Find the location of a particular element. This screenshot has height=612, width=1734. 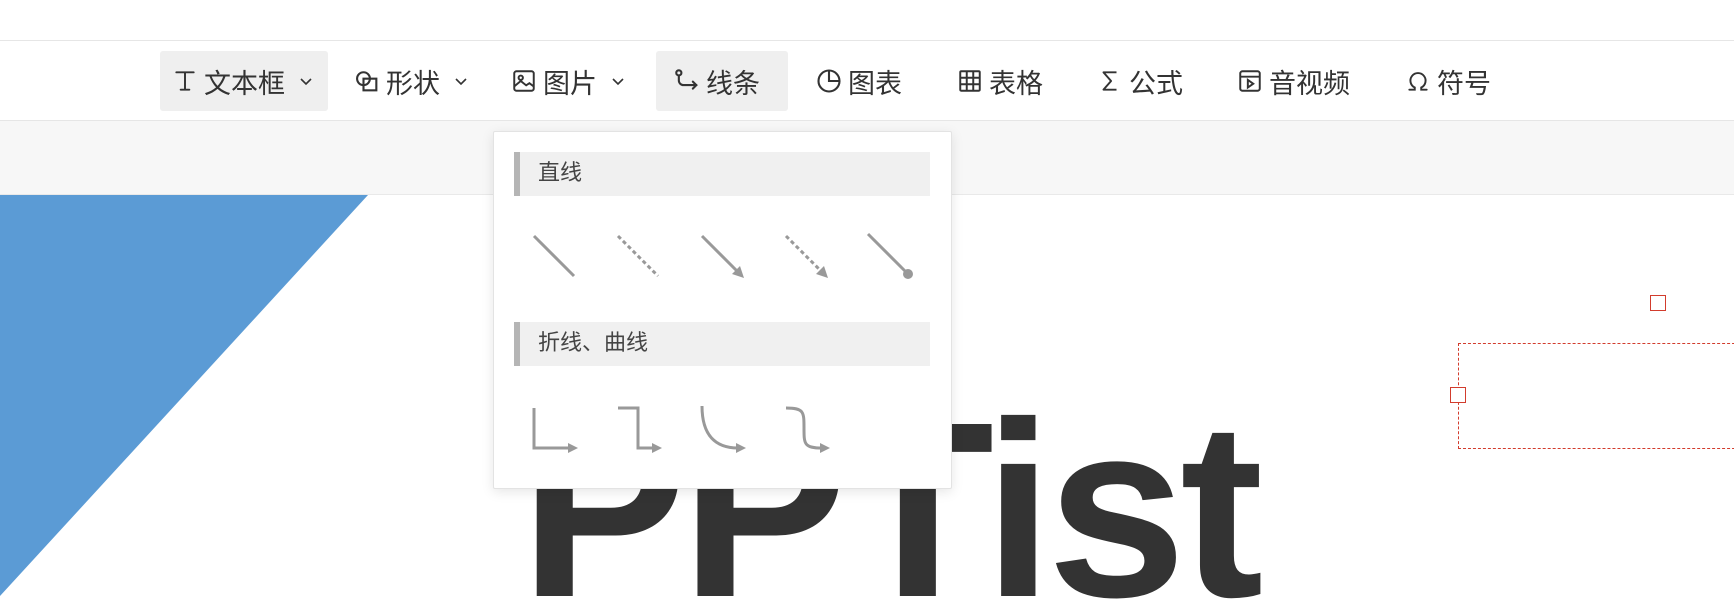

image-tool-label: 图片 is located at coordinates (570, 84).